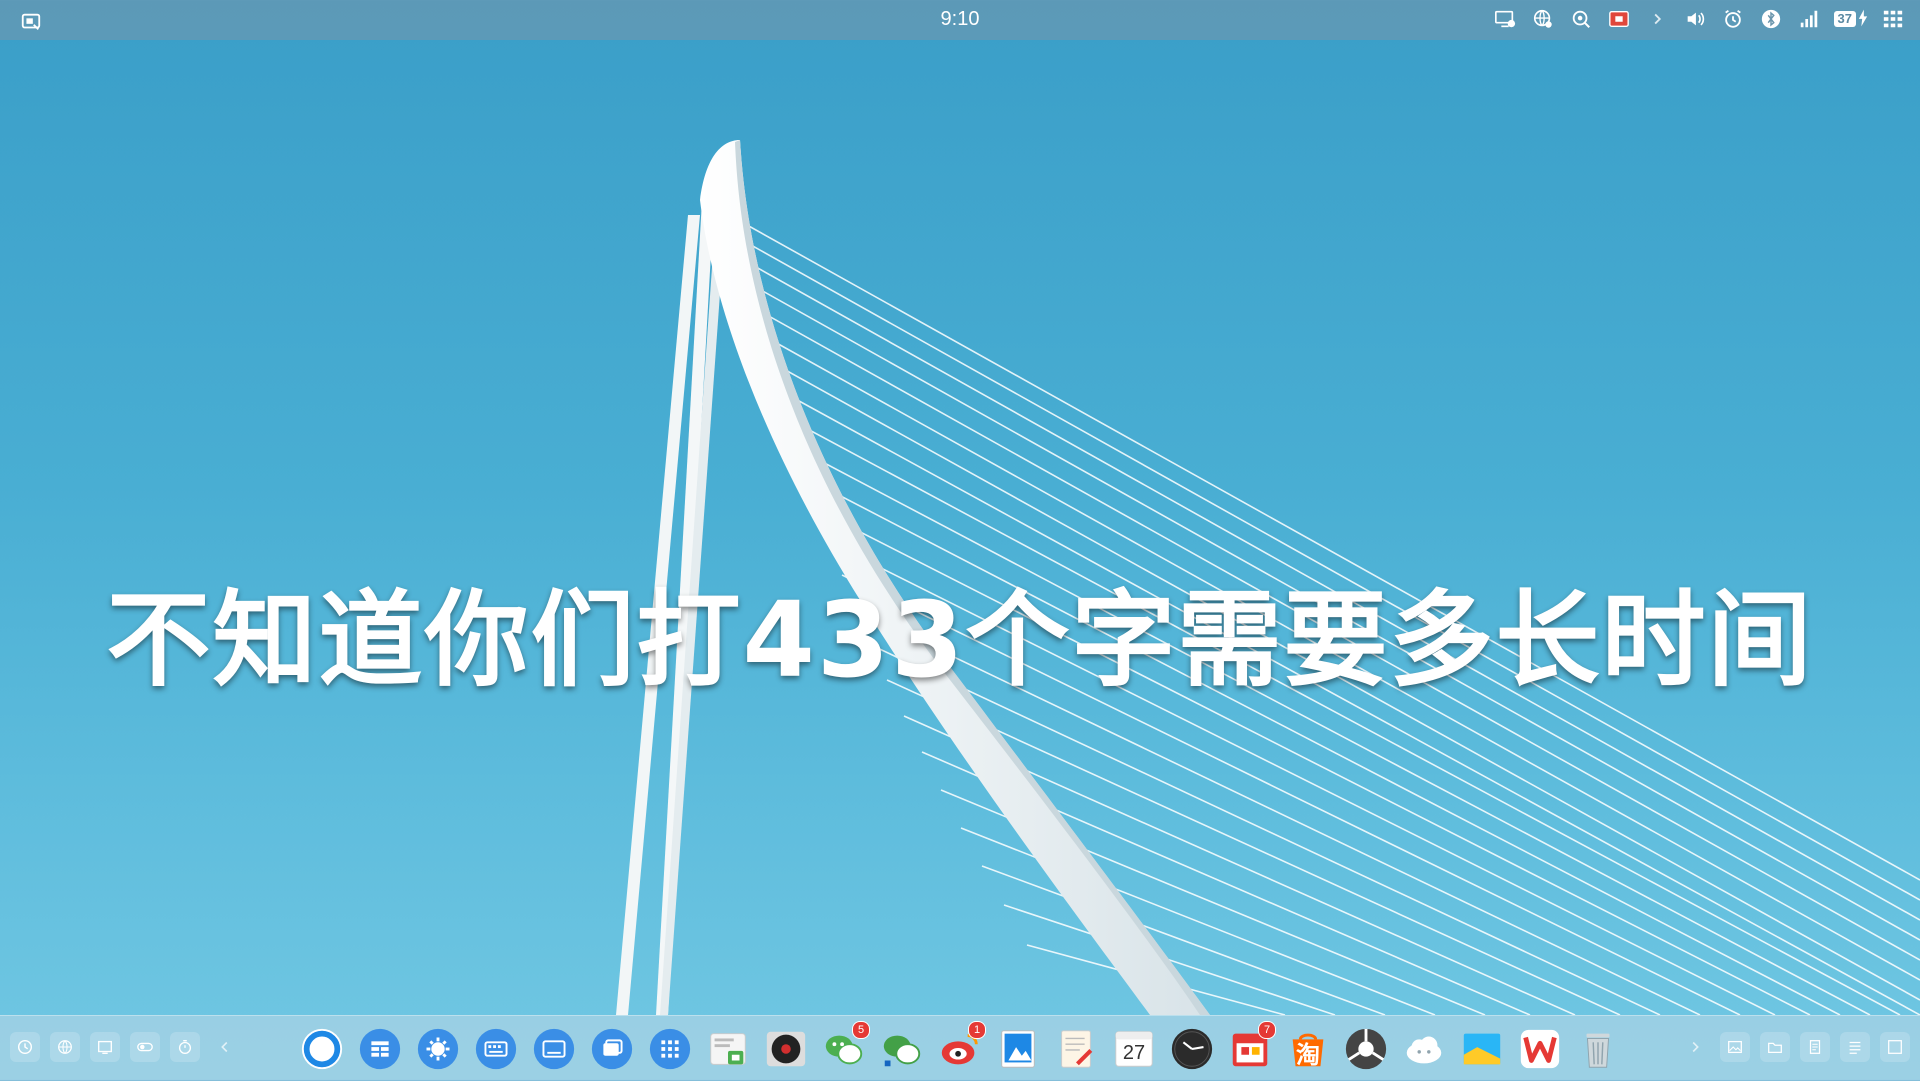  Describe the element at coordinates (225, 1047) in the screenshot. I see `chevron-left-icon` at that location.